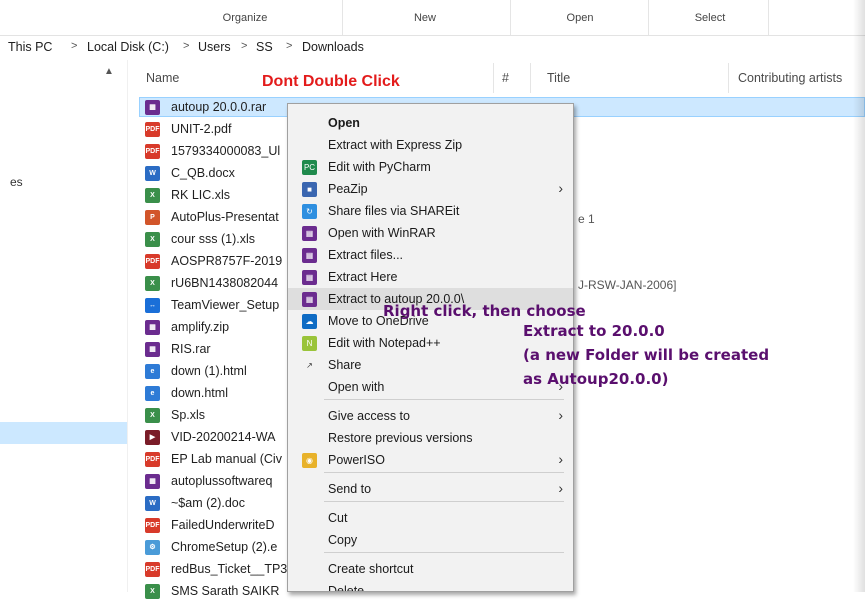 Image resolution: width=865 pixels, height=603 pixels. I want to click on file-name: down.html, so click(199, 393).